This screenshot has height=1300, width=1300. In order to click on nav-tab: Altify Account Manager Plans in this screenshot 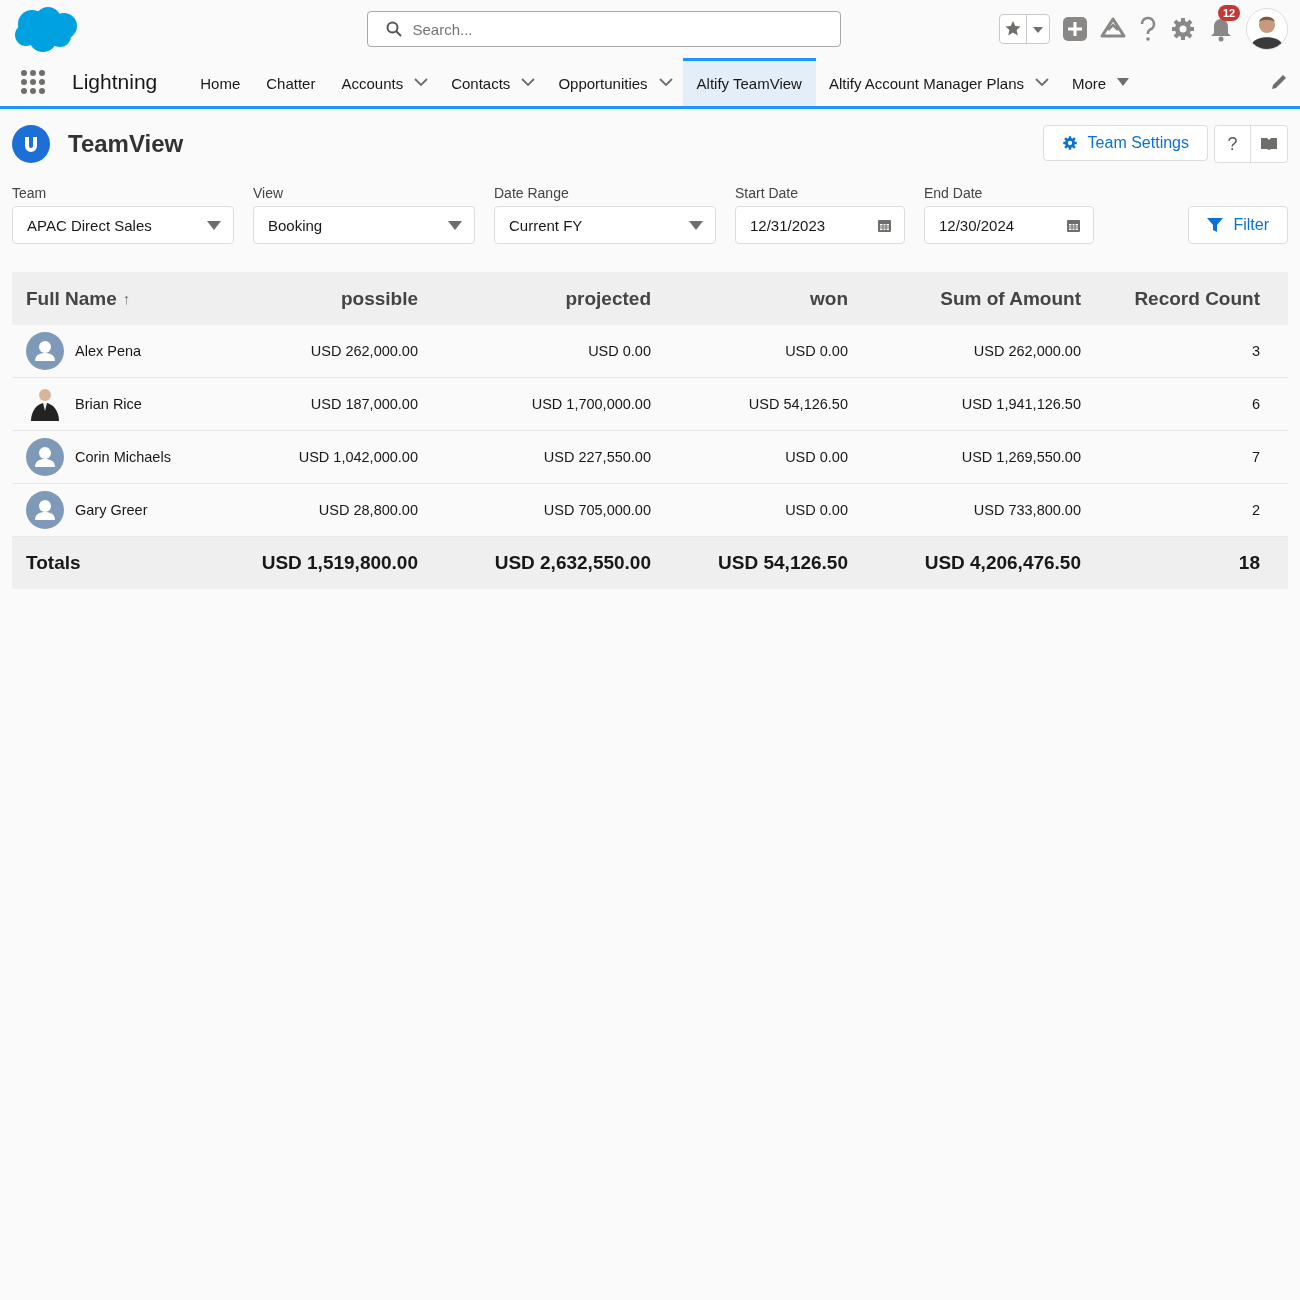, I will do `click(926, 82)`.